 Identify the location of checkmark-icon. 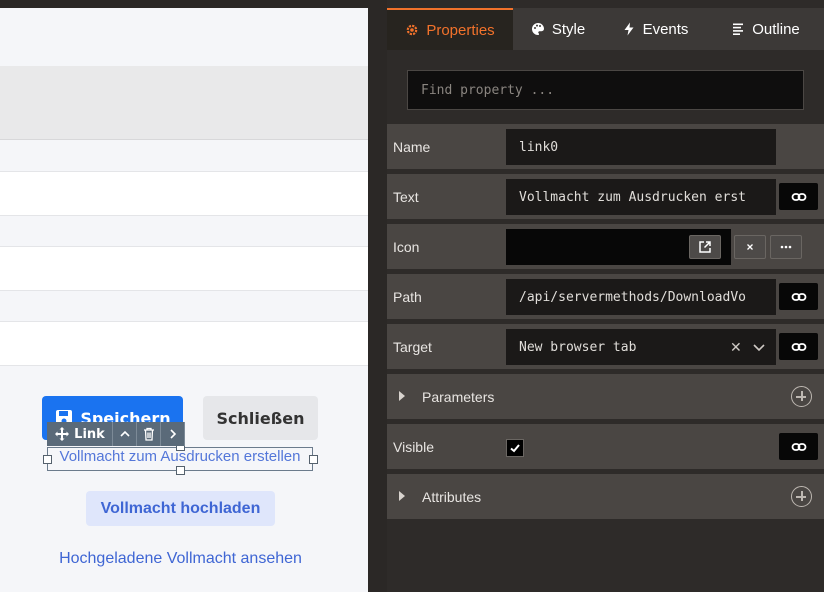
(515, 448).